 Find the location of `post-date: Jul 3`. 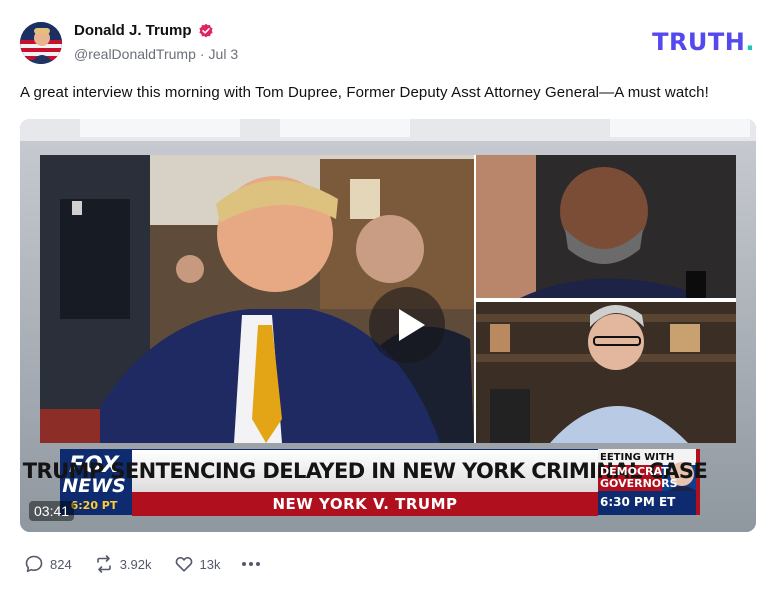

post-date: Jul 3 is located at coordinates (224, 54).